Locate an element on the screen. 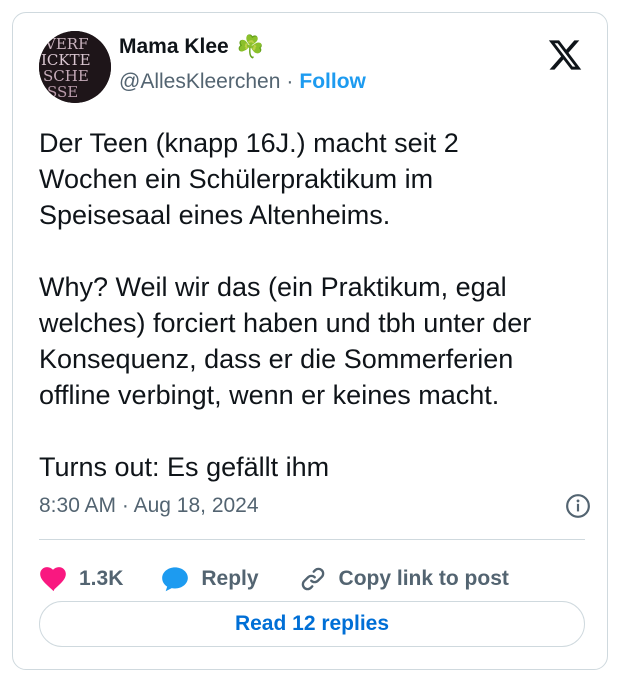 The width and height of the screenshot is (620, 682). shamrock-emoji: ☘️ is located at coordinates (250, 46).